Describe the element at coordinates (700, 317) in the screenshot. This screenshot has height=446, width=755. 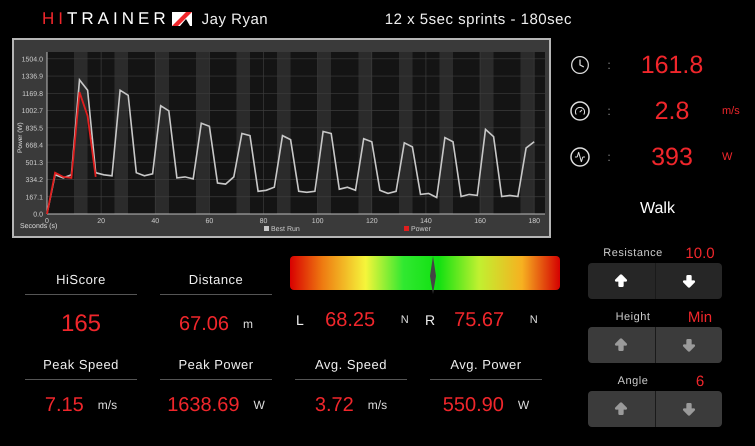
I see `control-value: Min` at that location.